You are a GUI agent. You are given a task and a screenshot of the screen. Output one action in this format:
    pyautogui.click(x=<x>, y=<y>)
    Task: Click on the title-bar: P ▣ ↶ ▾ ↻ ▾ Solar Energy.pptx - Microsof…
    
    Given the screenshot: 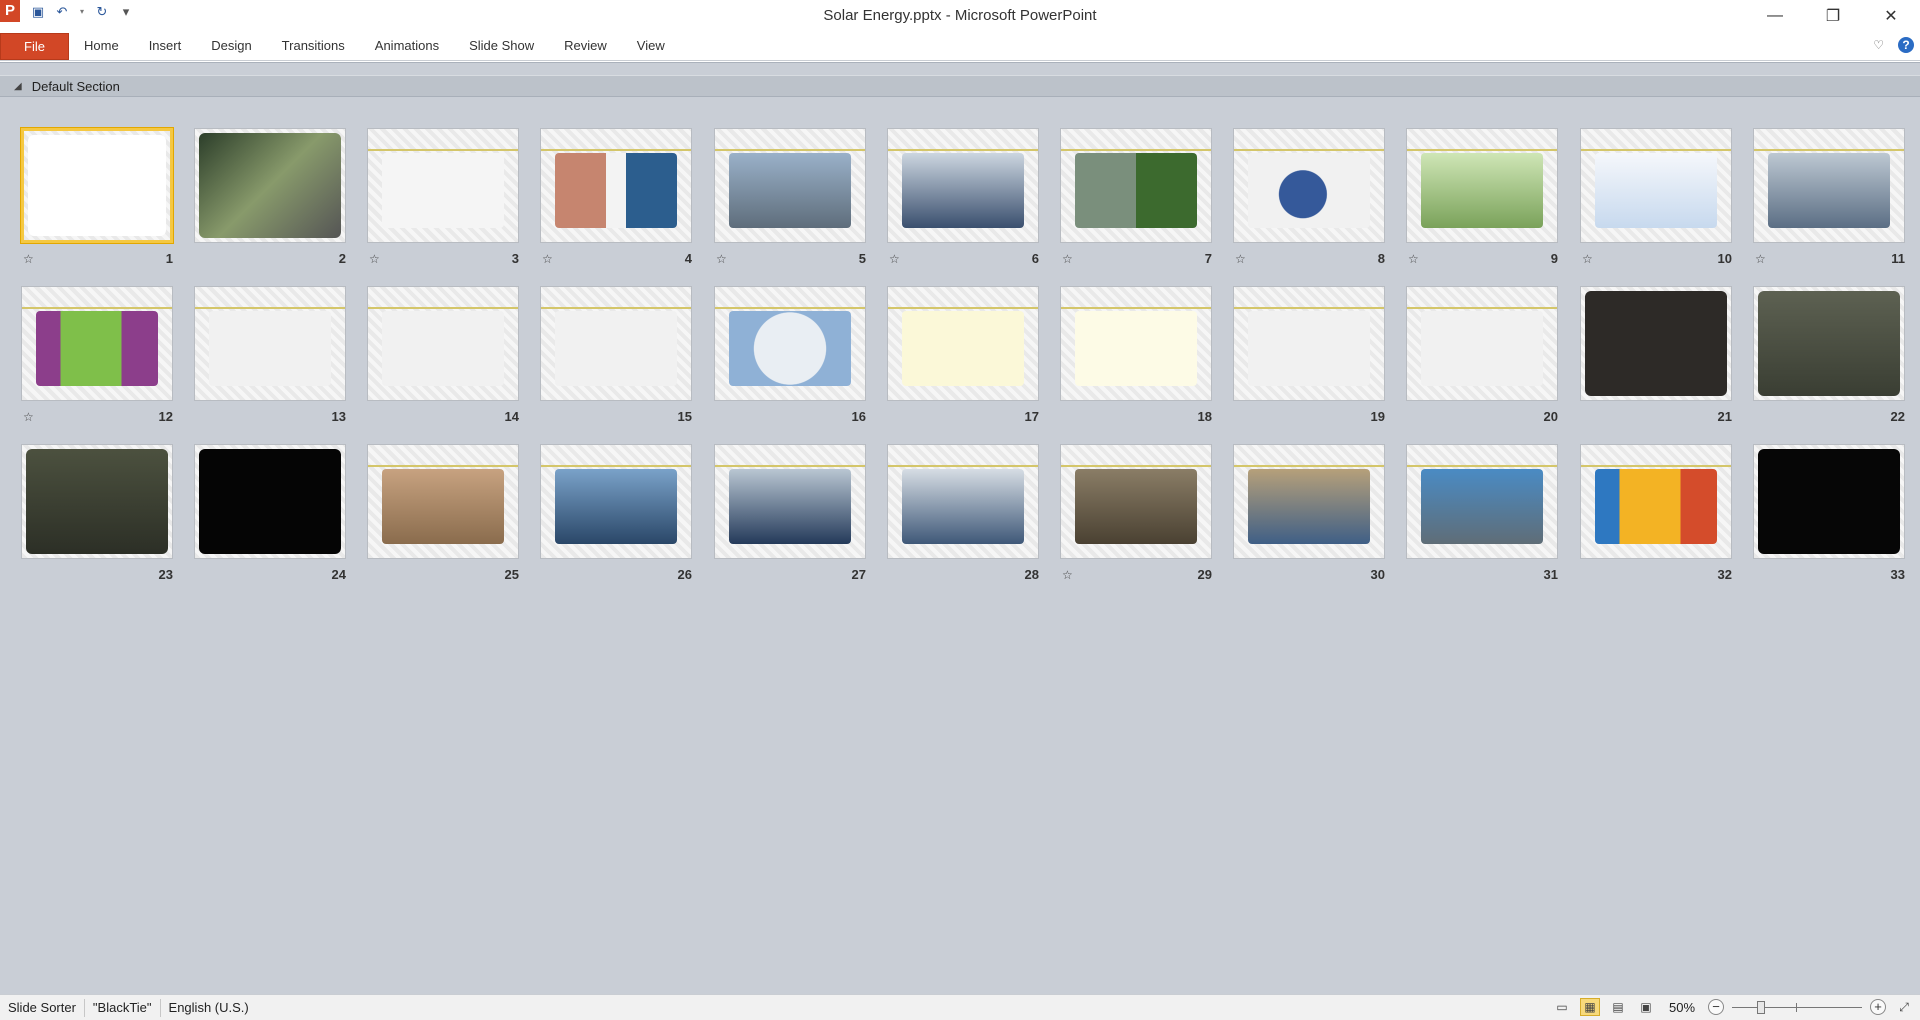 What is the action you would take?
    pyautogui.click(x=960, y=15)
    